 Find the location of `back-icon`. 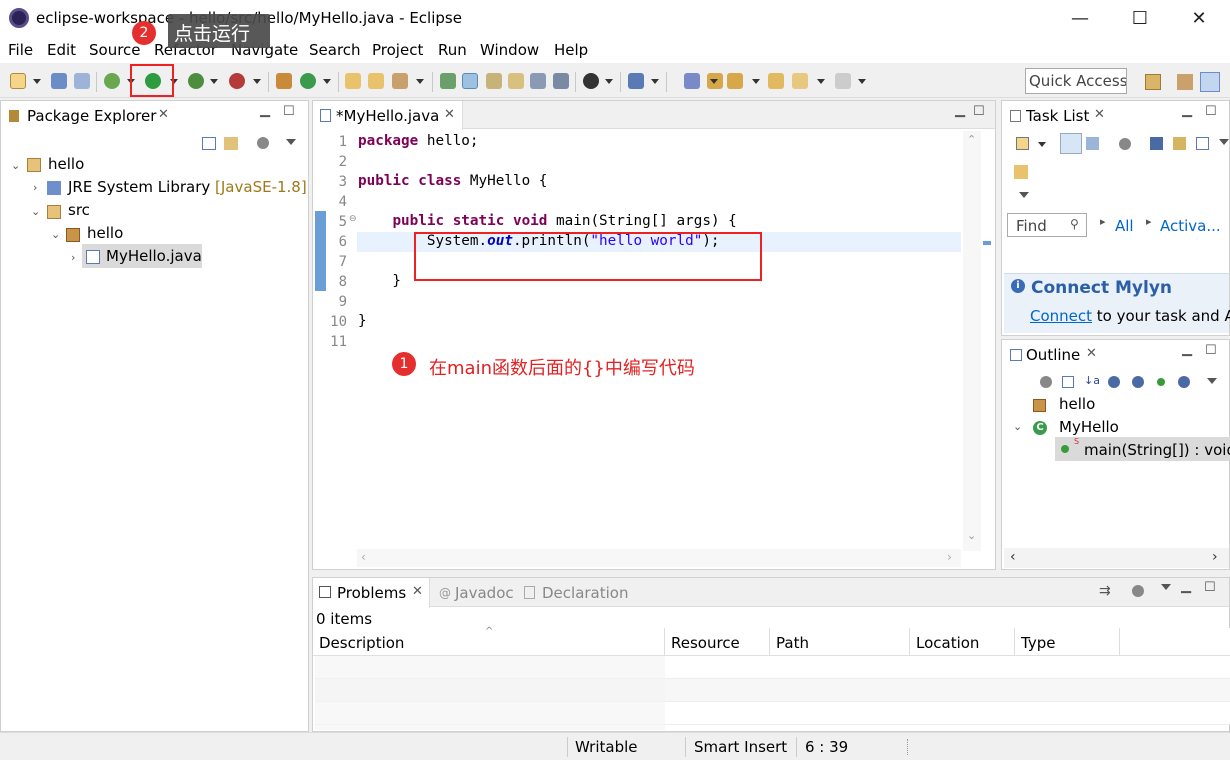

back-icon is located at coordinates (800, 81).